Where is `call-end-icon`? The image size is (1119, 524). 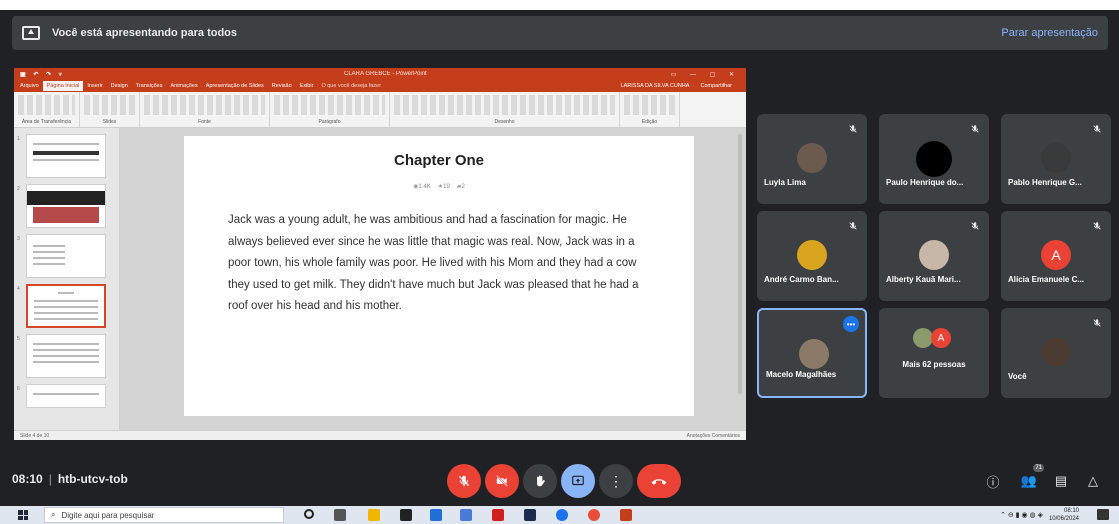 call-end-icon is located at coordinates (659, 482).